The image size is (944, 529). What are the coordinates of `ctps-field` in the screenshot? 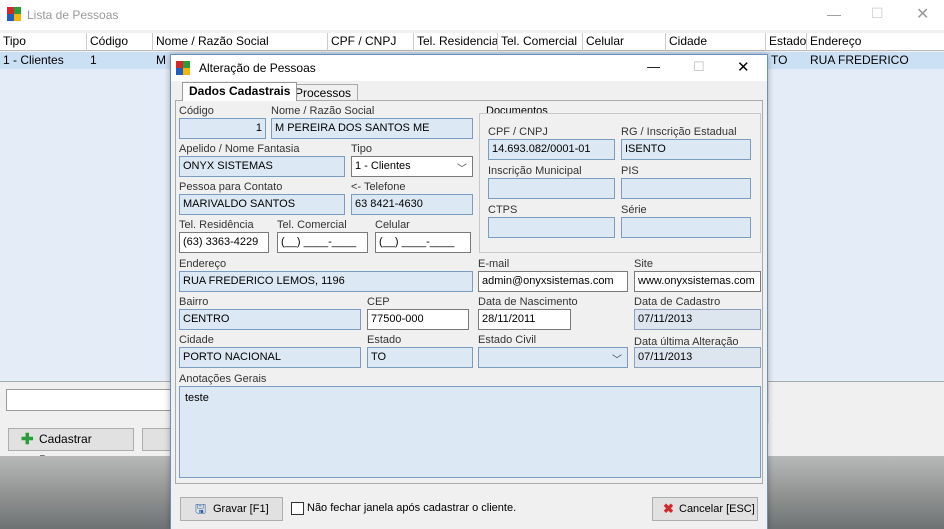 It's located at (551, 227).